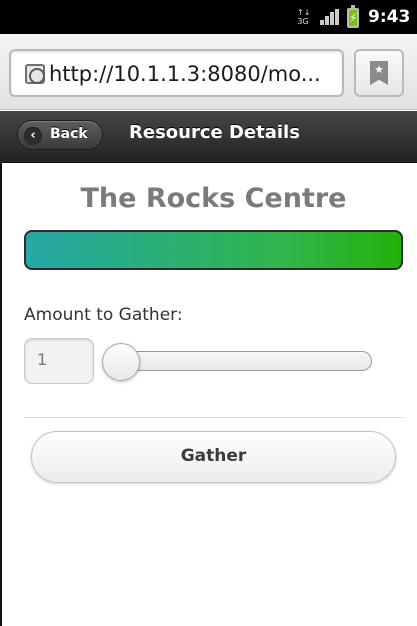 The width and height of the screenshot is (417, 626). I want to click on signal-icon, so click(330, 17).